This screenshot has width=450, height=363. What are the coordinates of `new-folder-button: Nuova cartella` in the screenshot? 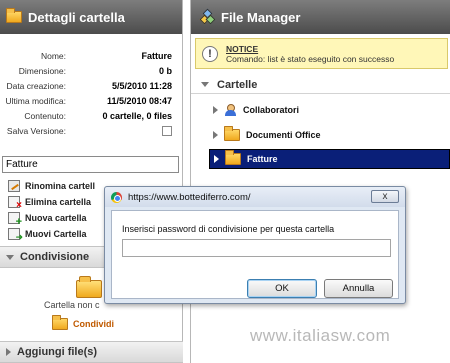 It's located at (51, 219).